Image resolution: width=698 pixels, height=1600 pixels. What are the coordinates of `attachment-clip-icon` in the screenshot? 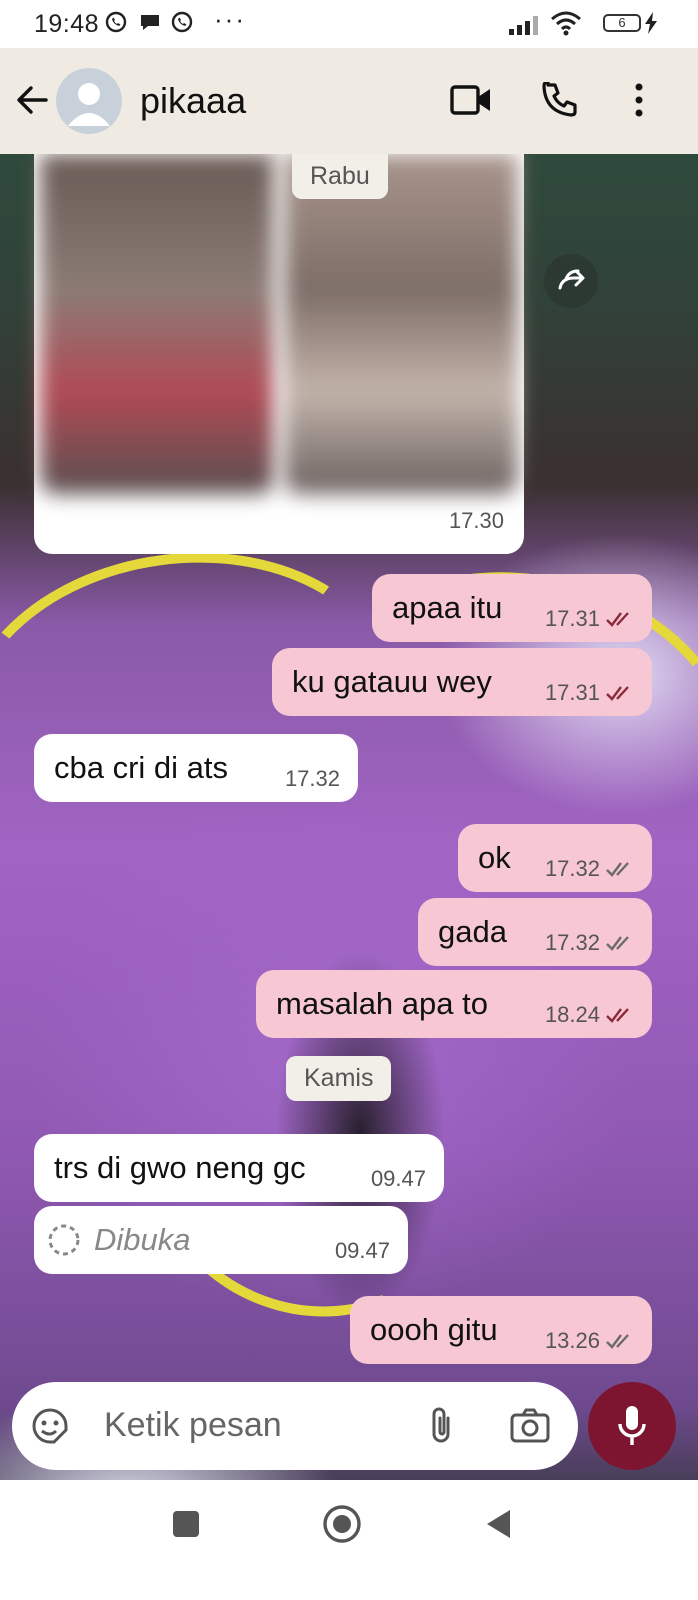 It's located at (441, 1428).